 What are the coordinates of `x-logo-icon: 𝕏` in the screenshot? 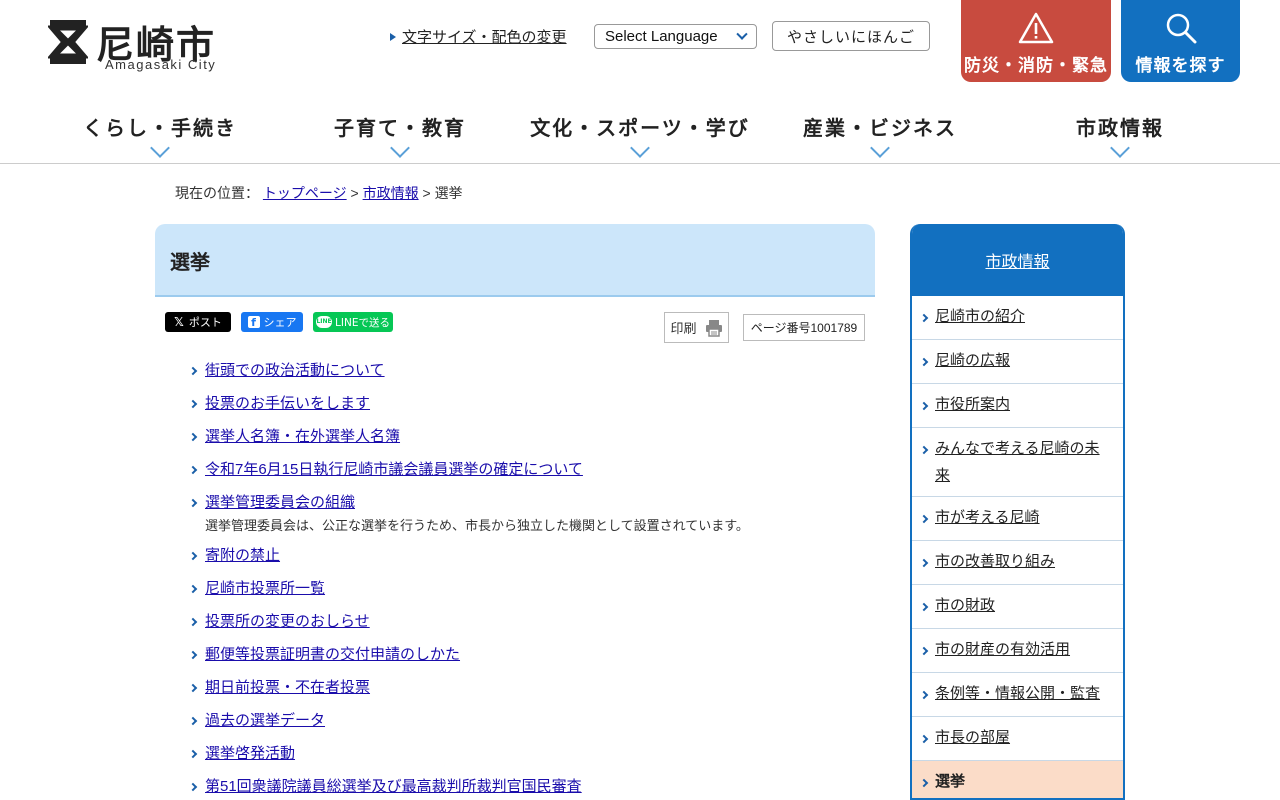 It's located at (179, 322).